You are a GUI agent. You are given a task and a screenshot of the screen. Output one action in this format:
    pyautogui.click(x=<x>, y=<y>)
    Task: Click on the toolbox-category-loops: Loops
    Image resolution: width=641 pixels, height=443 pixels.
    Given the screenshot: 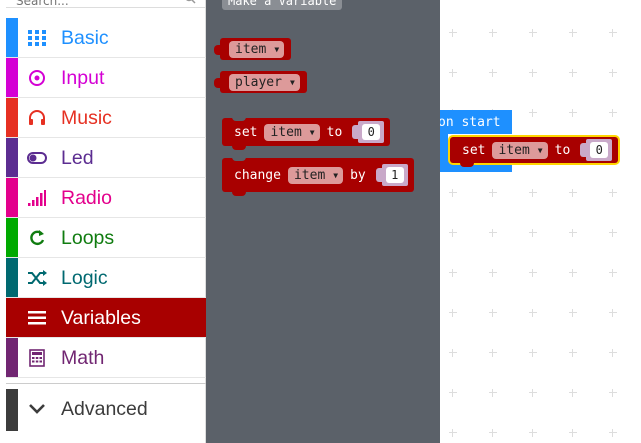 What is the action you would take?
    pyautogui.click(x=106, y=238)
    